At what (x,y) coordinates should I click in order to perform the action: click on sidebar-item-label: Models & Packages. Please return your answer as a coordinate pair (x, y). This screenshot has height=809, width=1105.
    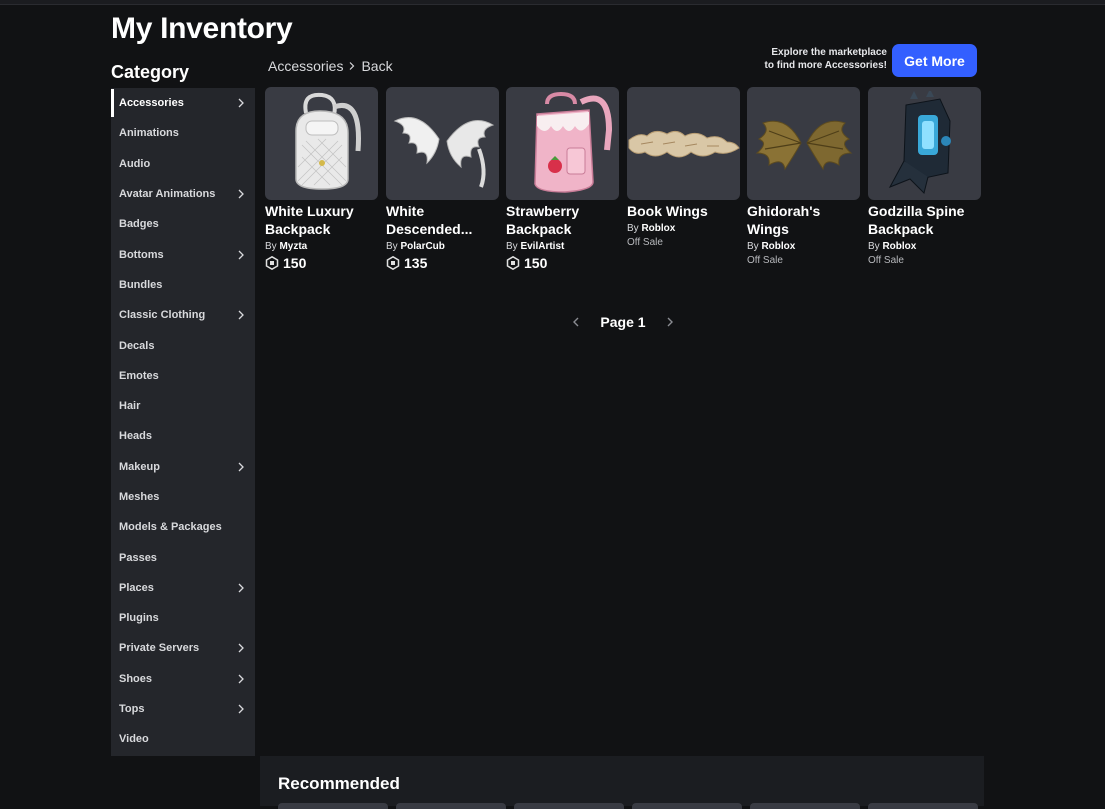
    Looking at the image, I should click on (170, 527).